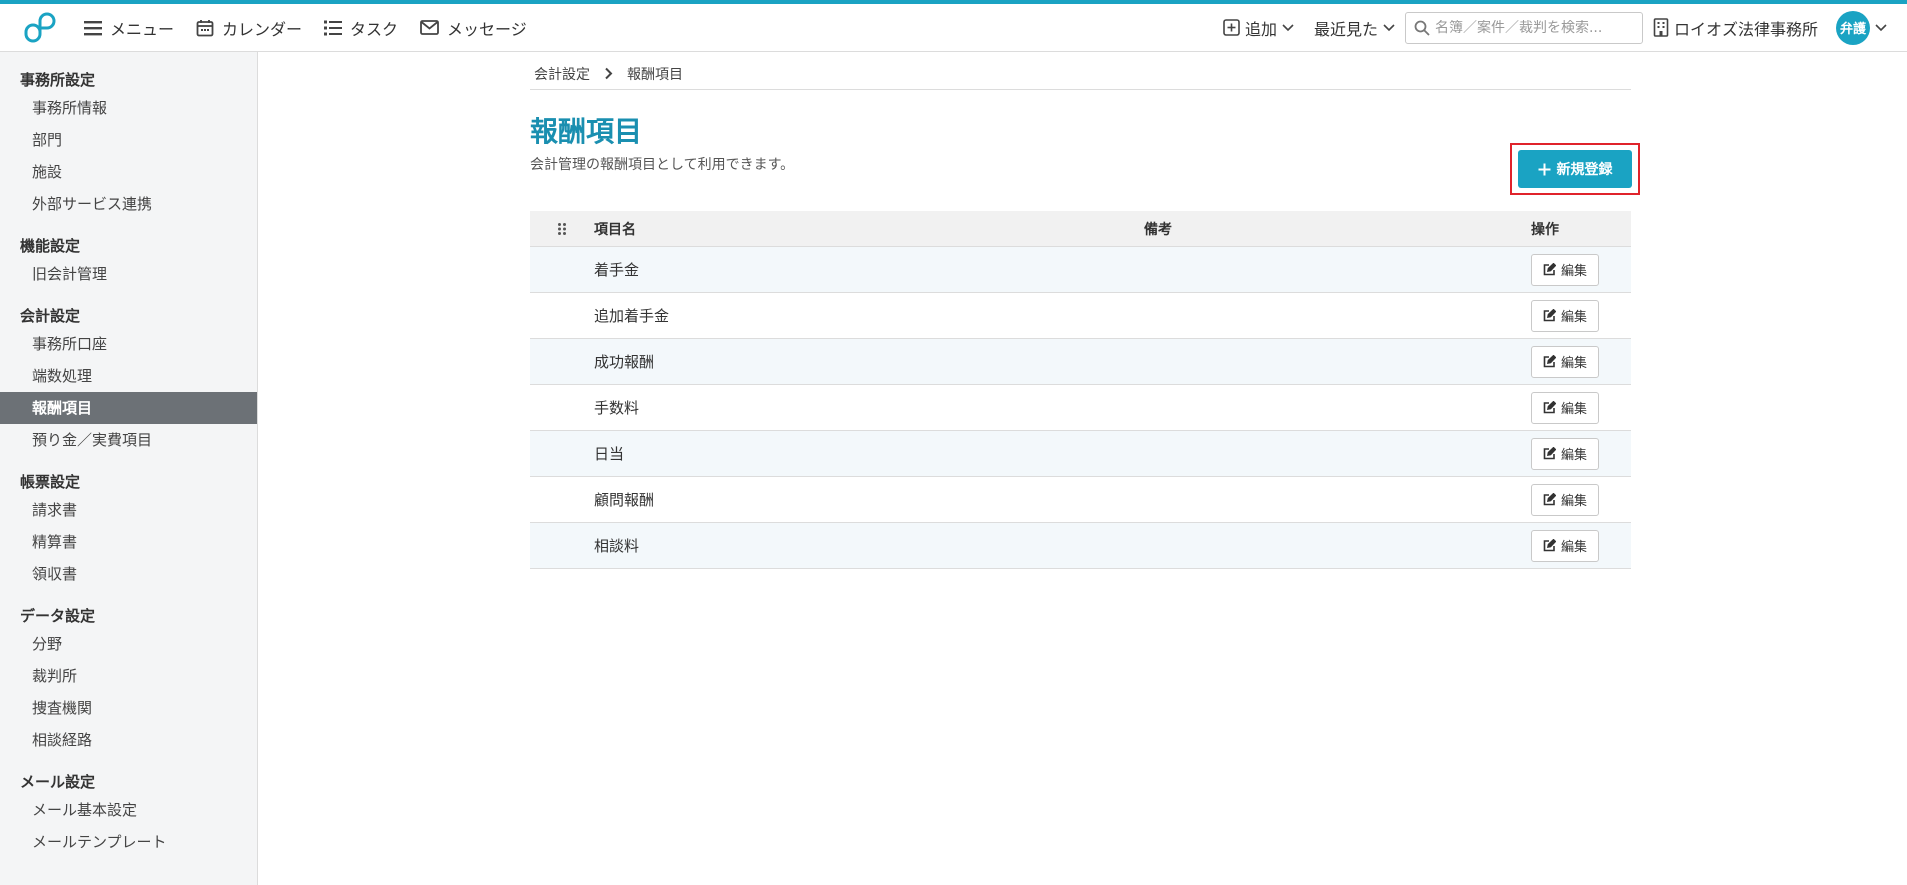 The image size is (1907, 885). What do you see at coordinates (93, 27) in the screenshot?
I see `hamburger-icon` at bounding box center [93, 27].